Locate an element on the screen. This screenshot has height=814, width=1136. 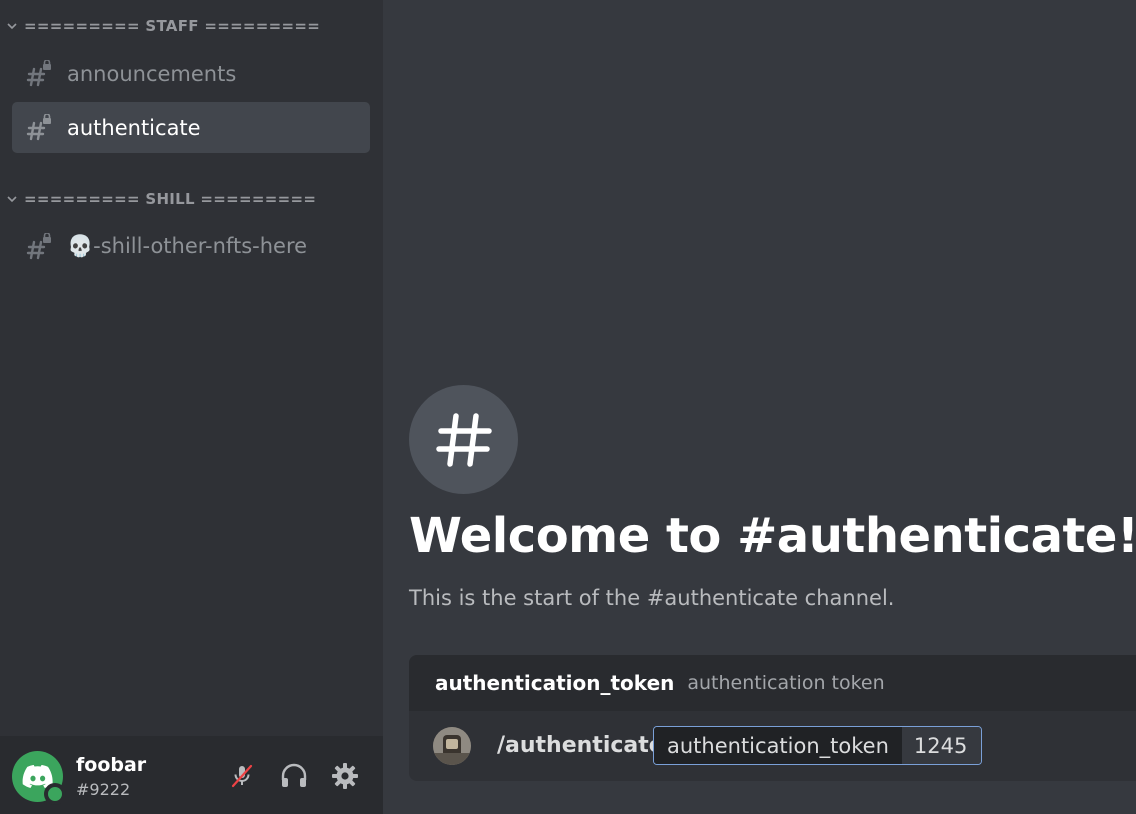
category-shill: ========= SHILL ========= is located at coordinates (158, 199).